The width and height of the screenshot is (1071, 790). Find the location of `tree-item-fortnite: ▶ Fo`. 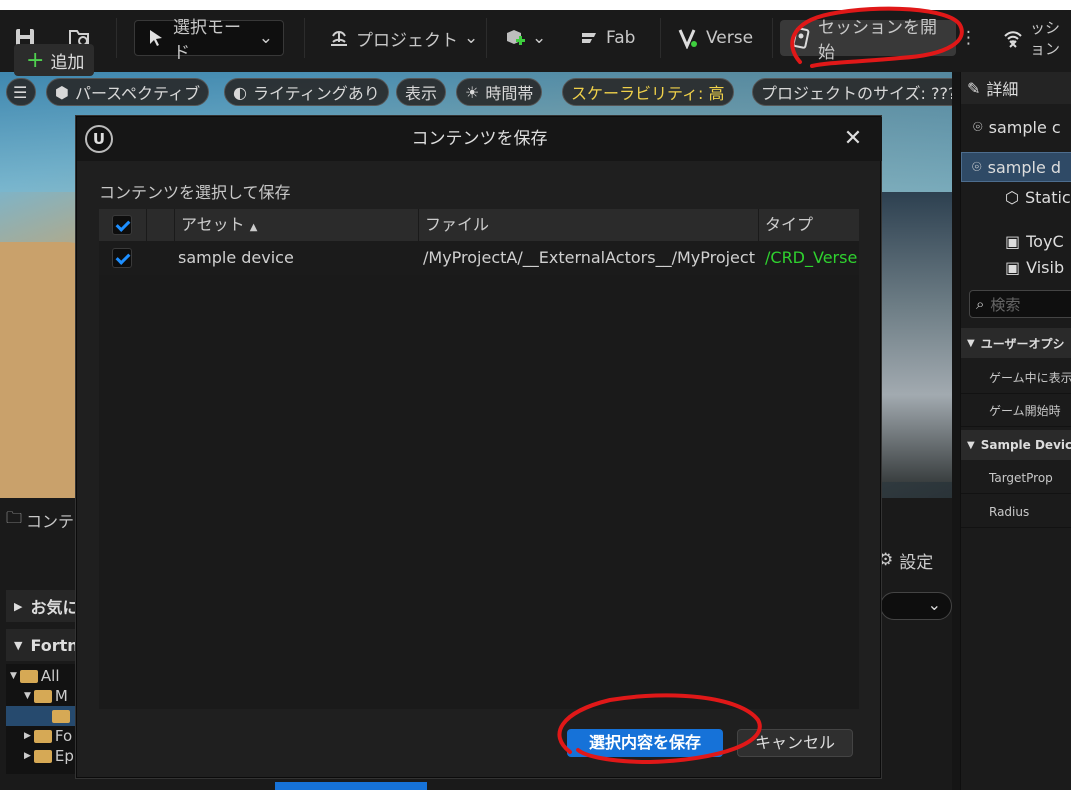

tree-item-fortnite: ▶ Fo is located at coordinates (48, 736).